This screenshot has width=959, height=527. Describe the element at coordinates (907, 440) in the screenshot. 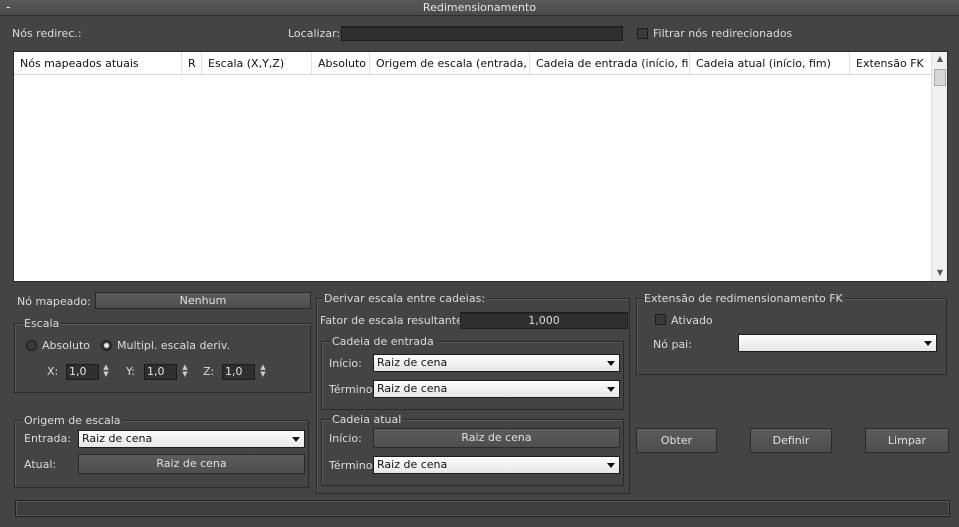

I see `clear-button: Limpar` at that location.